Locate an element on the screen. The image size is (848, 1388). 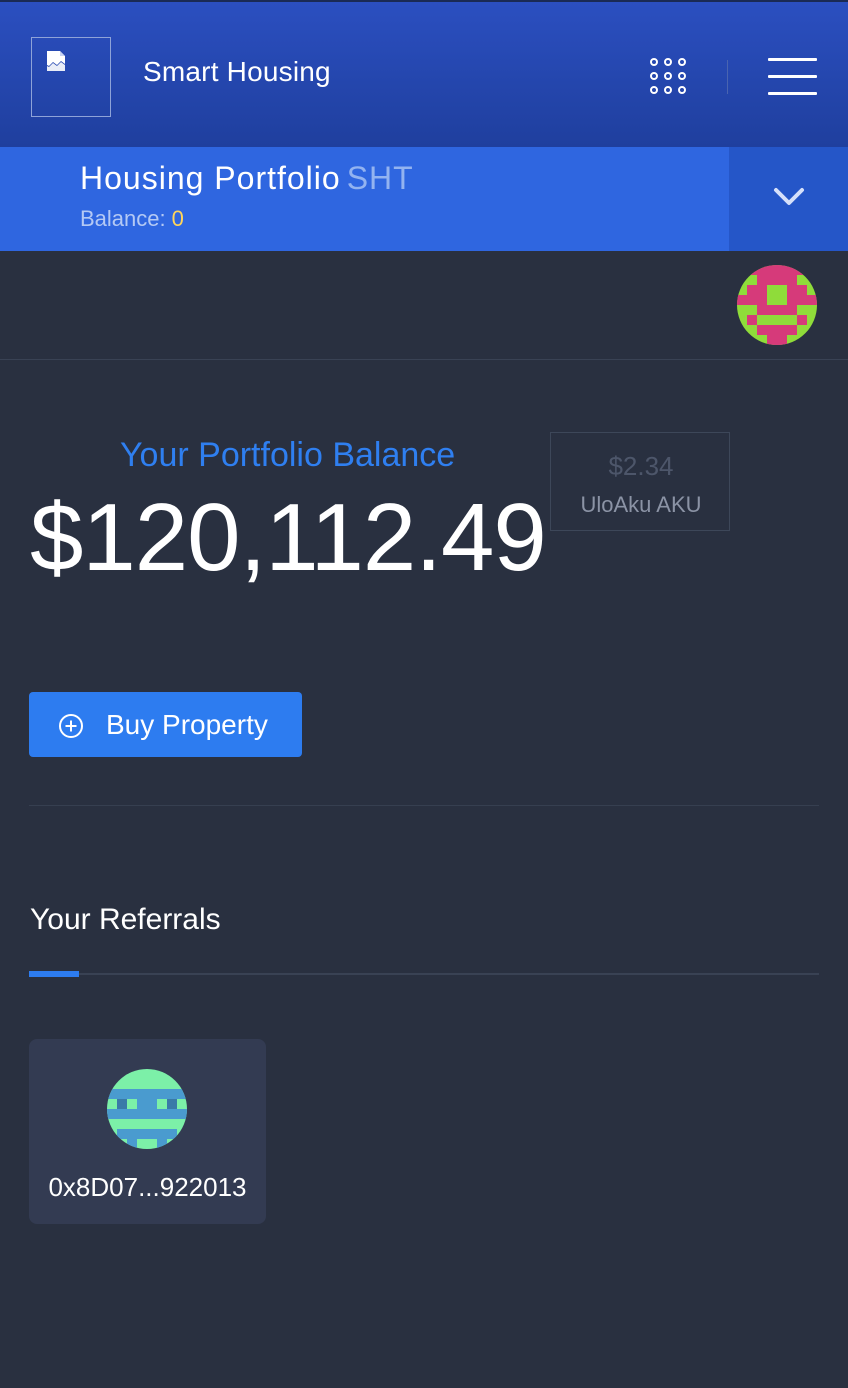
portfolio-balance-amount: $120,112.49 is located at coordinates (288, 537).